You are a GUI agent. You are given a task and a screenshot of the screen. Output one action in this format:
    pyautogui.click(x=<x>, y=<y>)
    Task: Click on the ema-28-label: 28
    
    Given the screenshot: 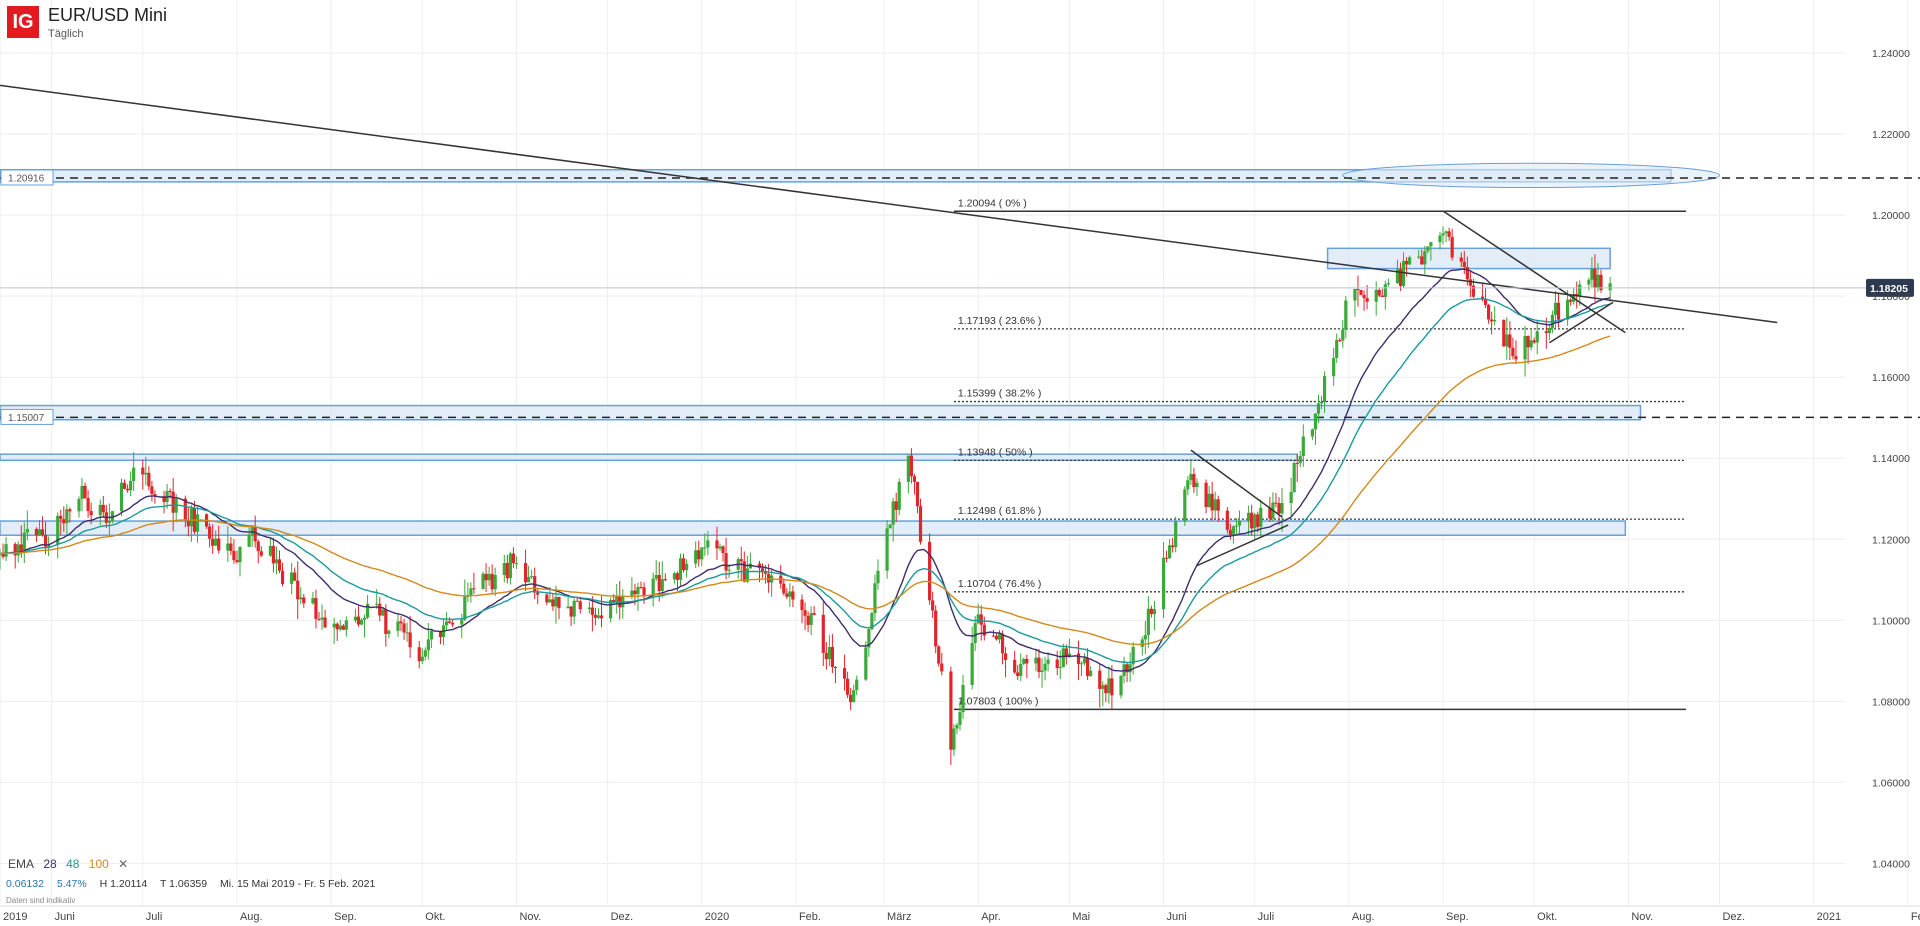 What is the action you would take?
    pyautogui.click(x=49, y=864)
    